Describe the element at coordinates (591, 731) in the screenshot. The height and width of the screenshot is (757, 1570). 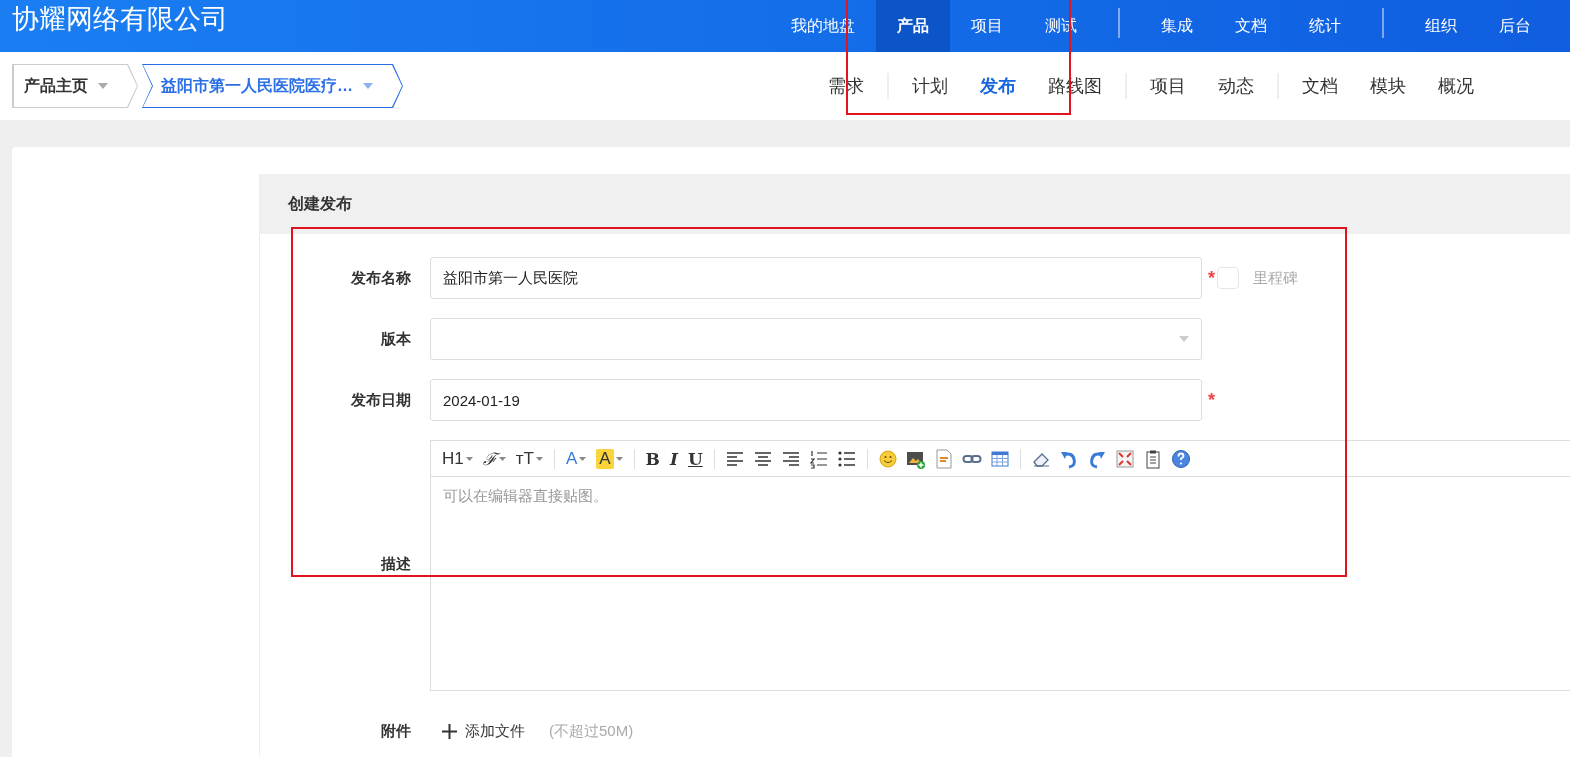
I see `size-hint: (不超过50M)` at that location.